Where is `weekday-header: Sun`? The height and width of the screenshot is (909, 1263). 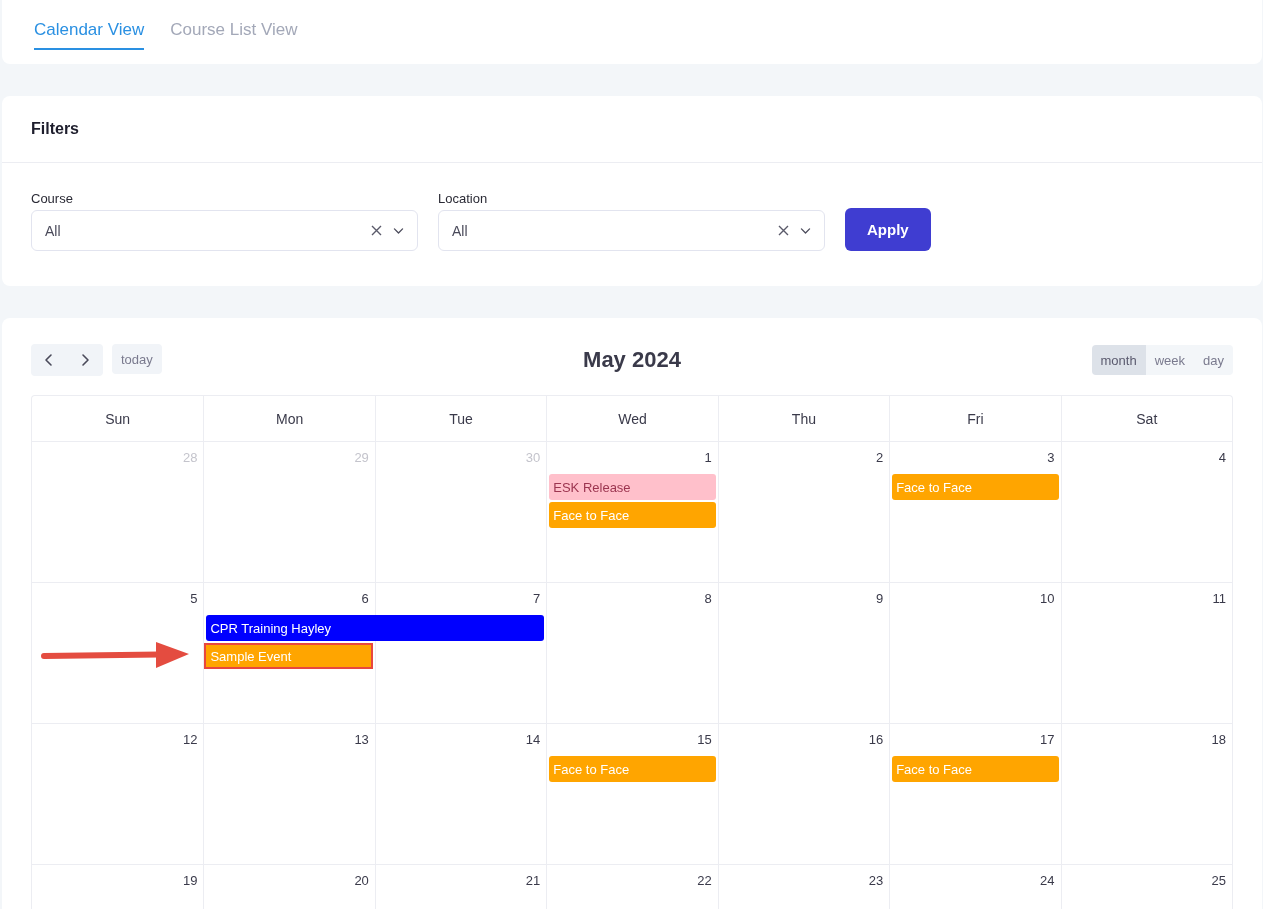
weekday-header: Sun is located at coordinates (118, 419).